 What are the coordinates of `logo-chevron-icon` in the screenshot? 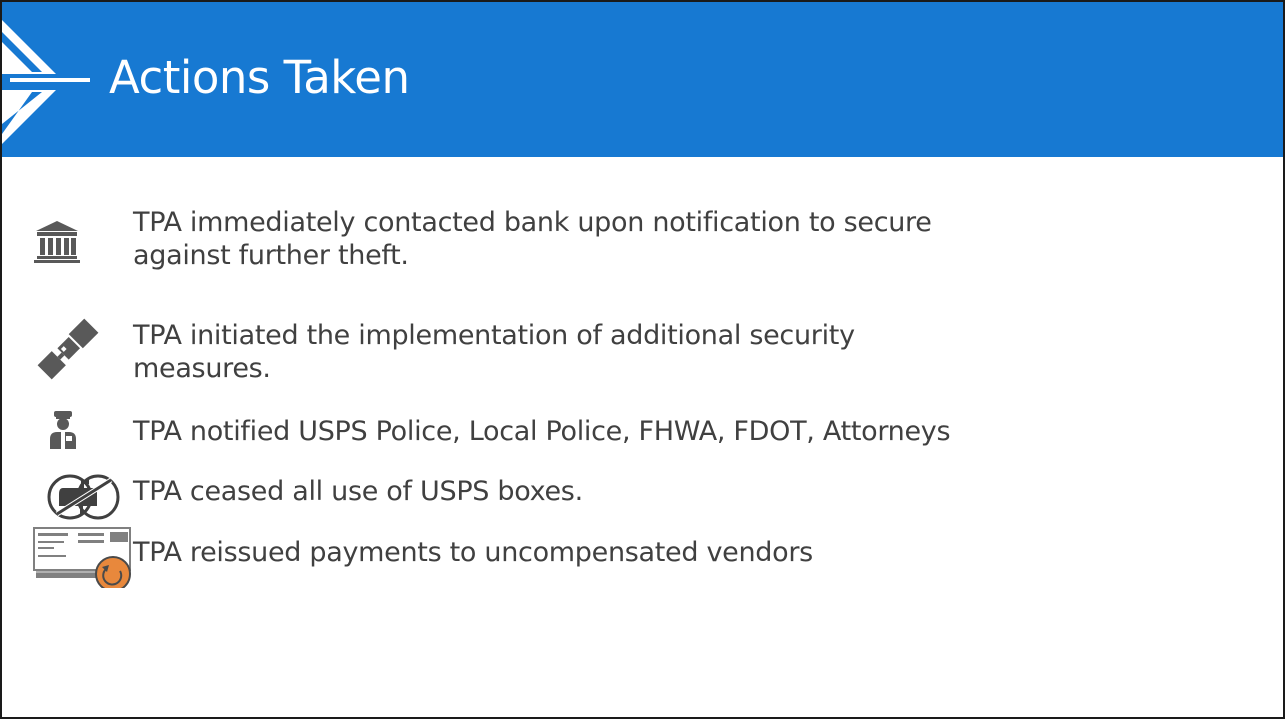 It's located at (46, 82).